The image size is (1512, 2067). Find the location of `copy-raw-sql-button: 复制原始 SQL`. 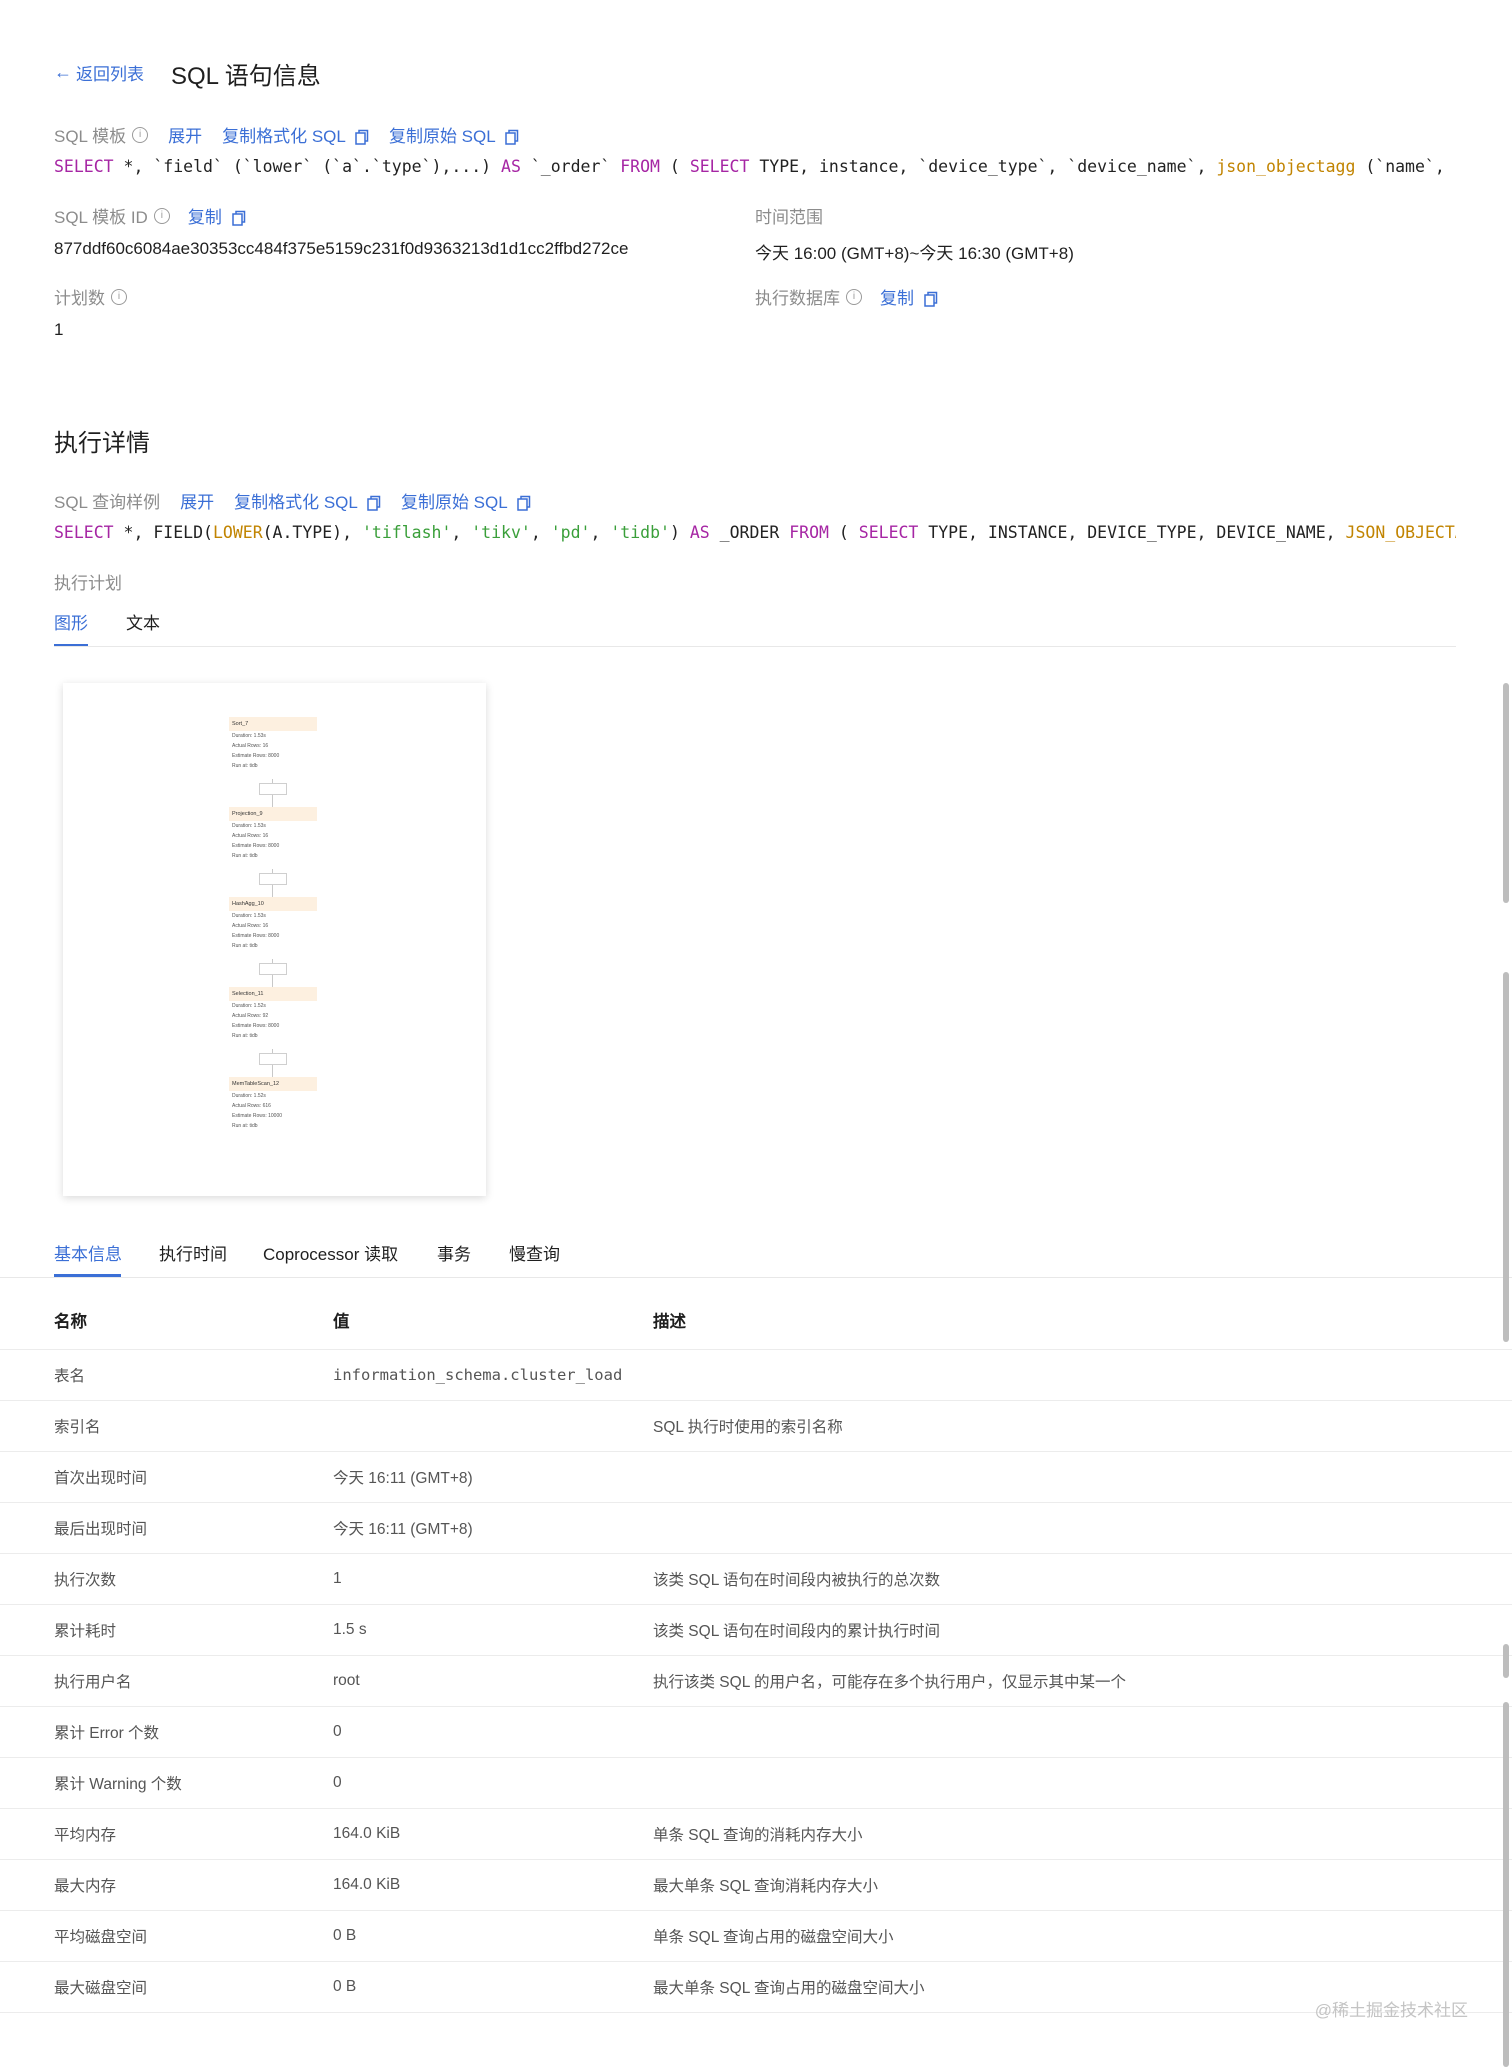

copy-raw-sql-button: 复制原始 SQL is located at coordinates (454, 134).